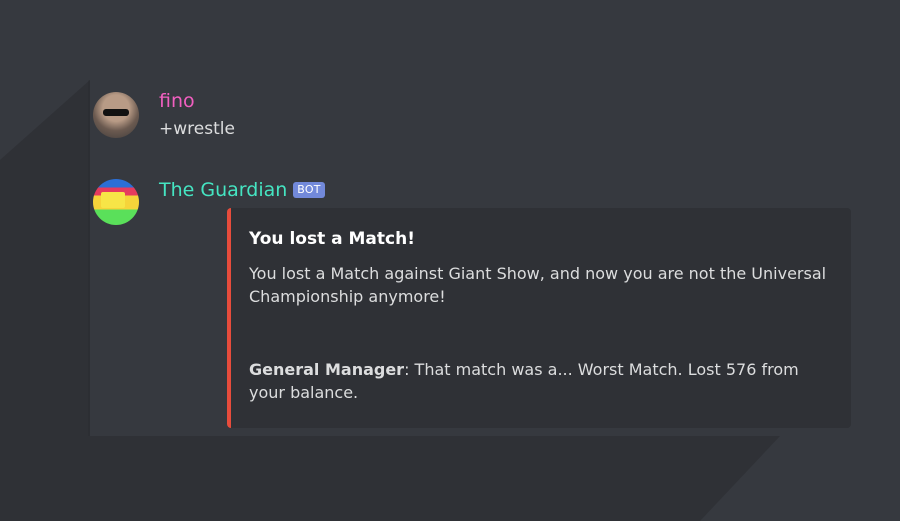 The width and height of the screenshot is (900, 521). I want to click on embed-field-label: General Manager, so click(327, 369).